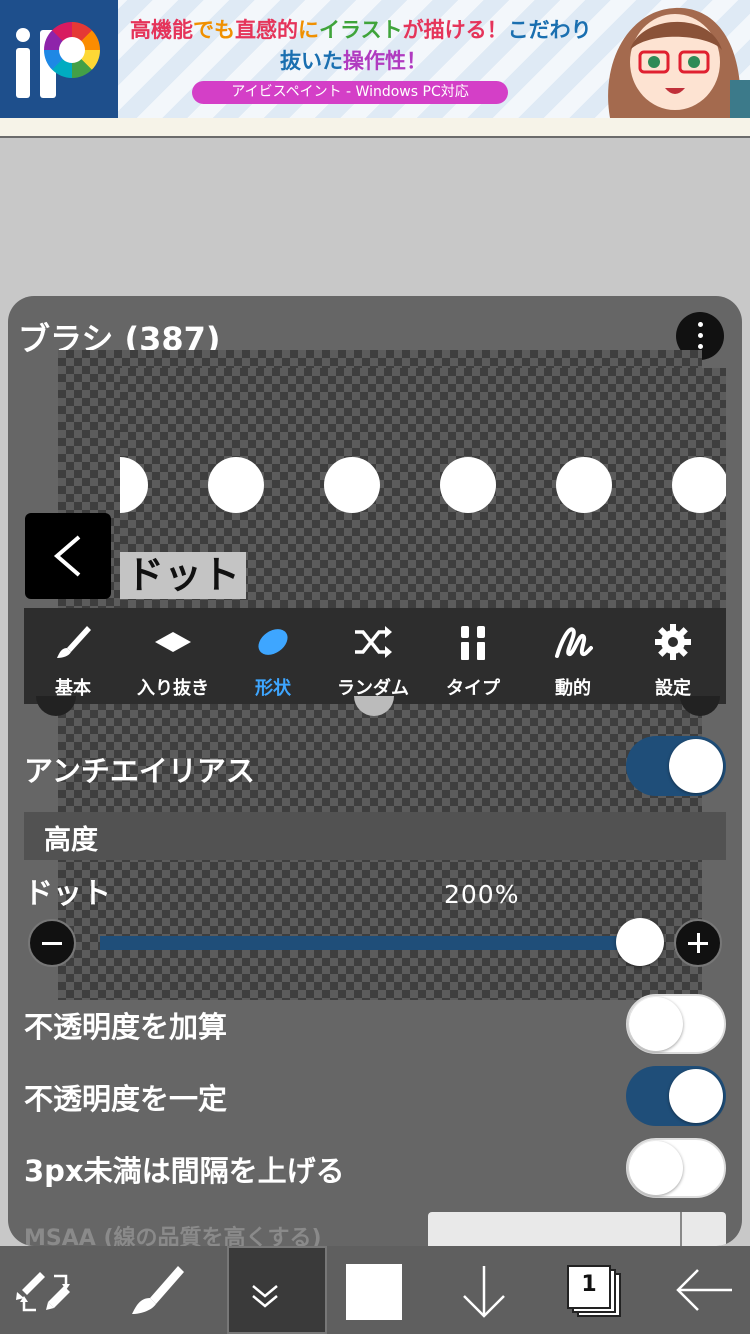 This screenshot has width=750, height=1334. I want to click on msaa-label: MSAA (線の品質を高くする), so click(173, 1236).